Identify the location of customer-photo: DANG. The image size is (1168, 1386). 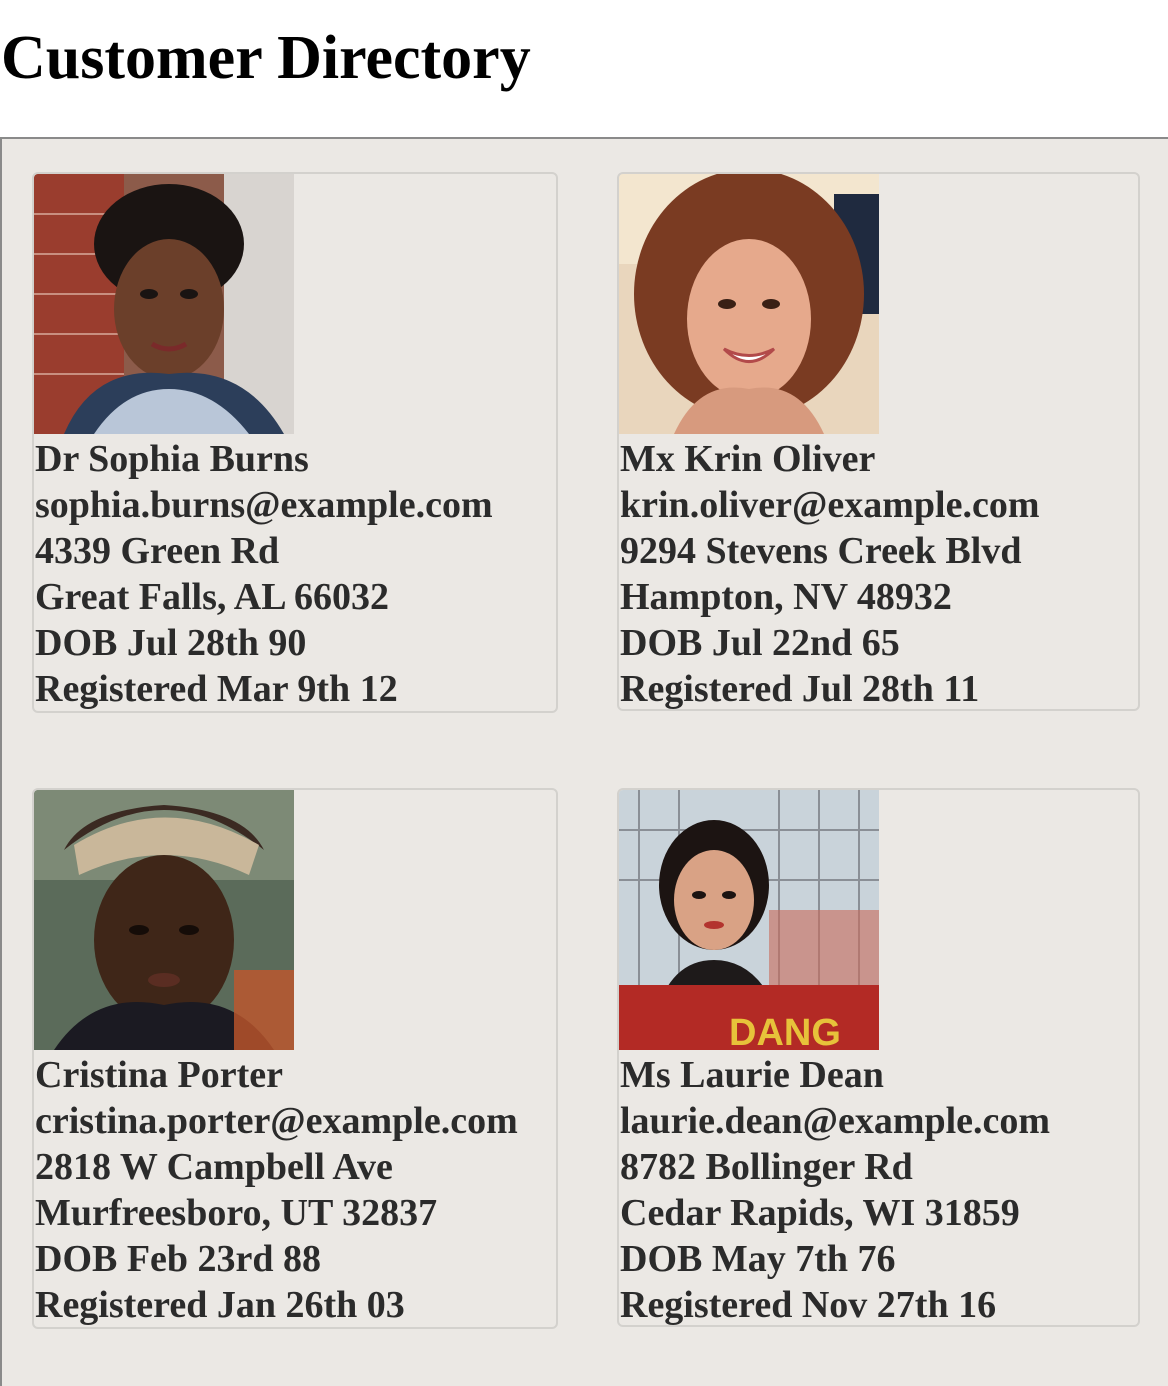
(749, 920).